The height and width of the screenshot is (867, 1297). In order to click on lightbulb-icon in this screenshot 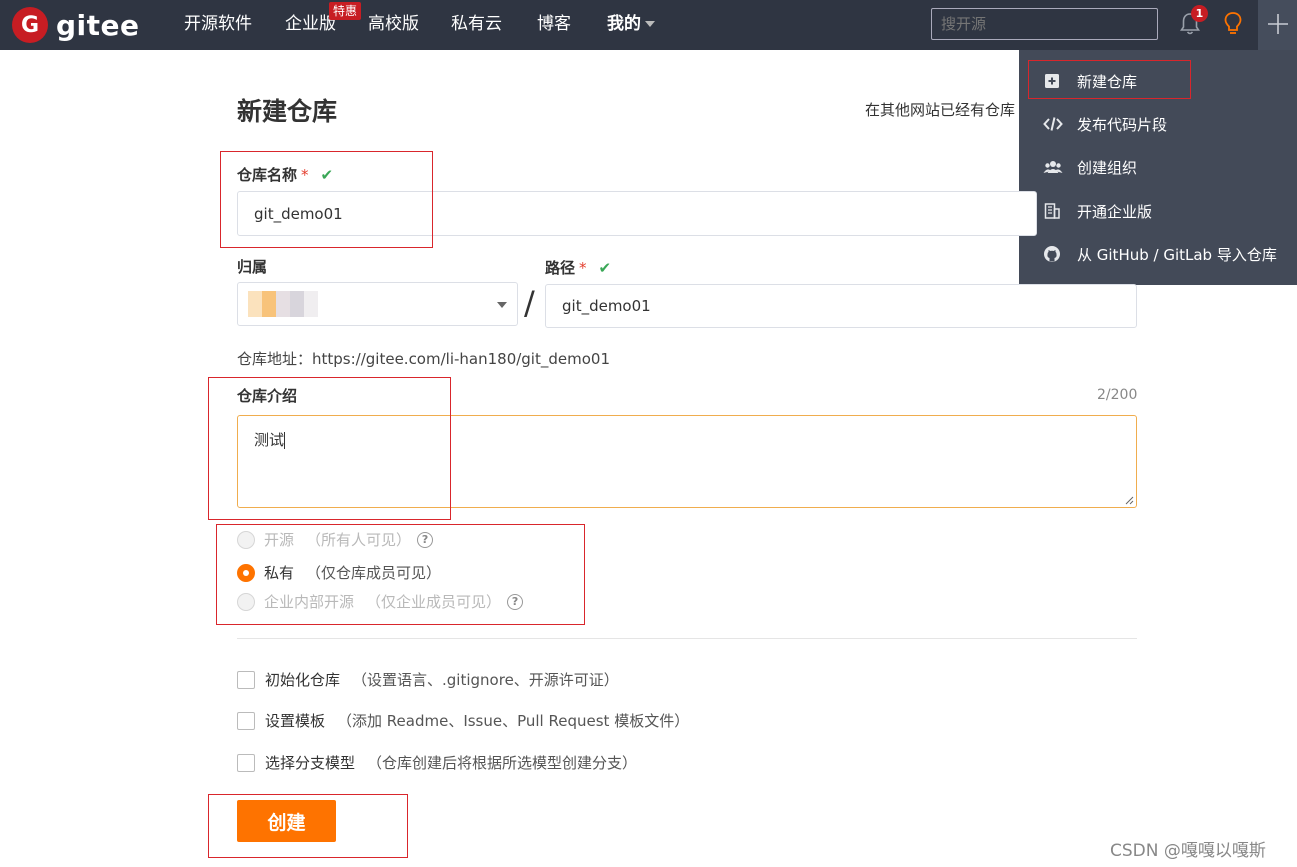, I will do `click(1233, 24)`.